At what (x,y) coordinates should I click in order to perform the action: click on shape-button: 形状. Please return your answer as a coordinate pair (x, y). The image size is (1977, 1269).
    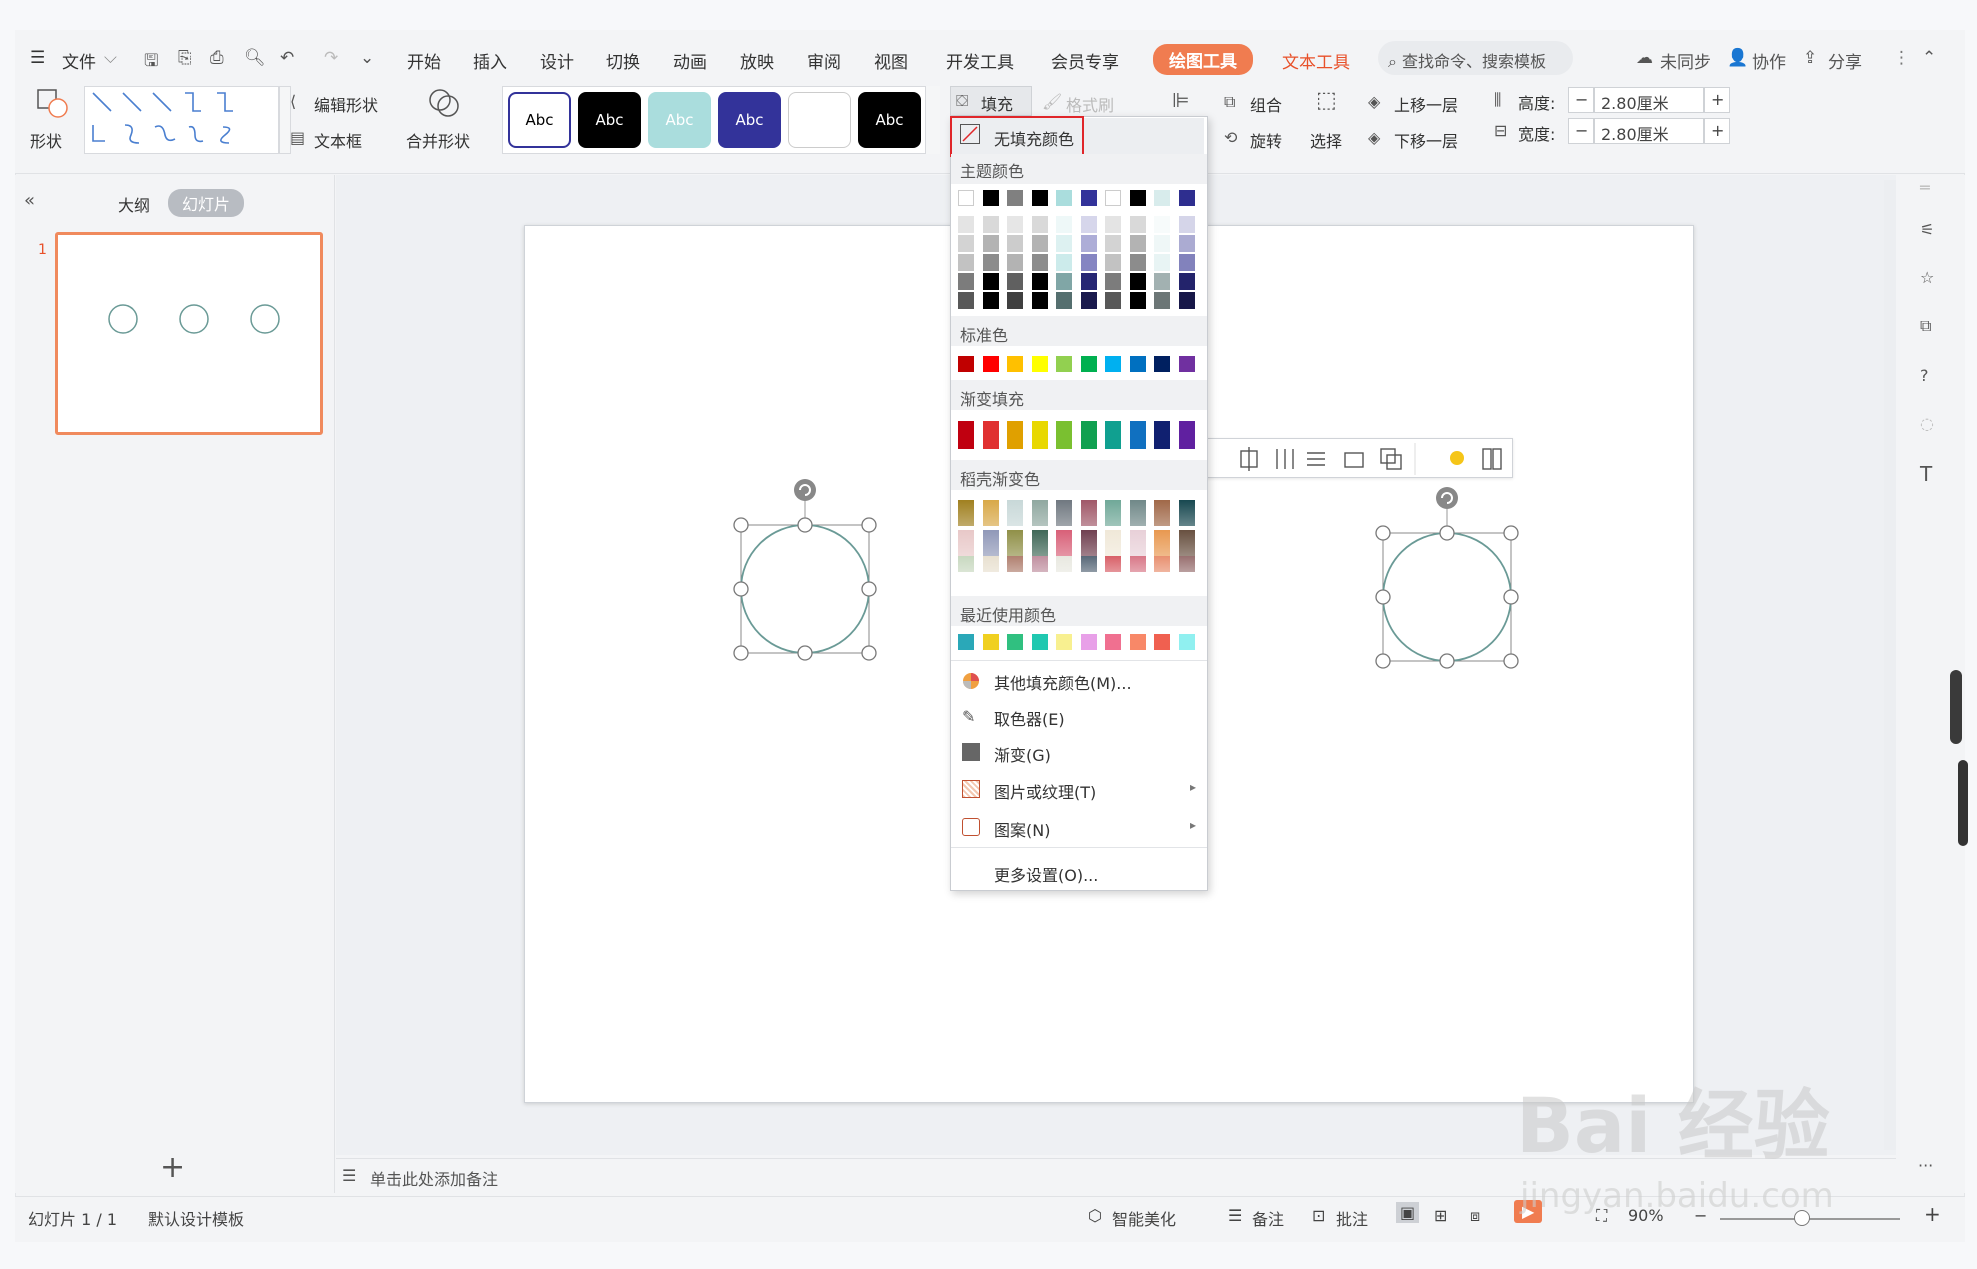
    Looking at the image, I should click on (46, 140).